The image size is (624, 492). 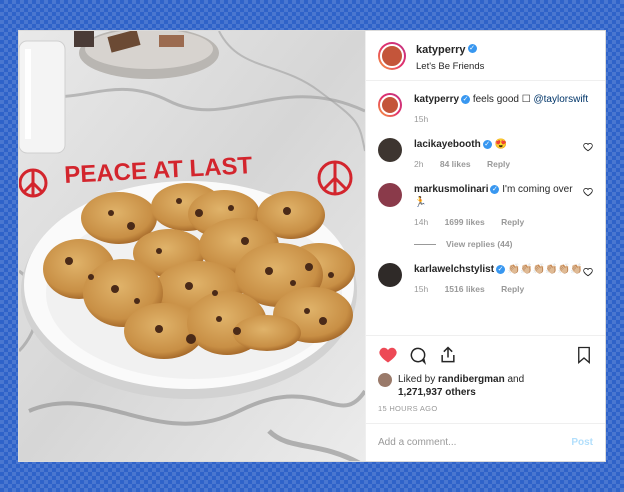 I want to click on liker-avatar, so click(x=385, y=380).